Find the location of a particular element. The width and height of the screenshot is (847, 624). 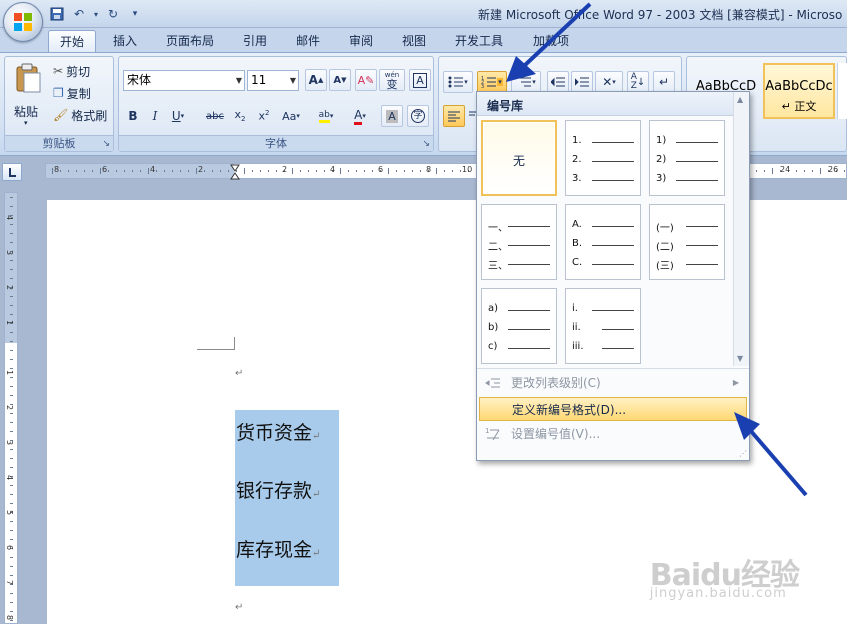

change-list-level-item: 更改列表级别(C) ▶ is located at coordinates (613, 383).